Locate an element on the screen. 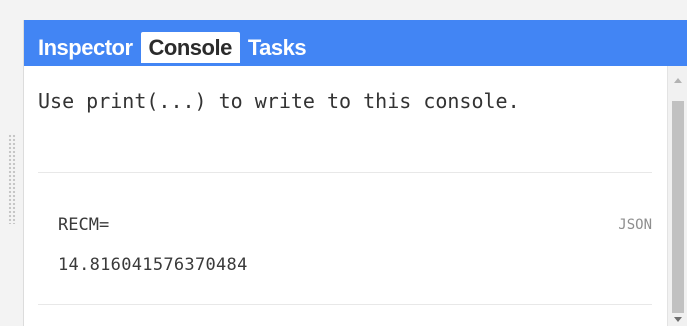  entry-label: RECM= is located at coordinates (84, 225).